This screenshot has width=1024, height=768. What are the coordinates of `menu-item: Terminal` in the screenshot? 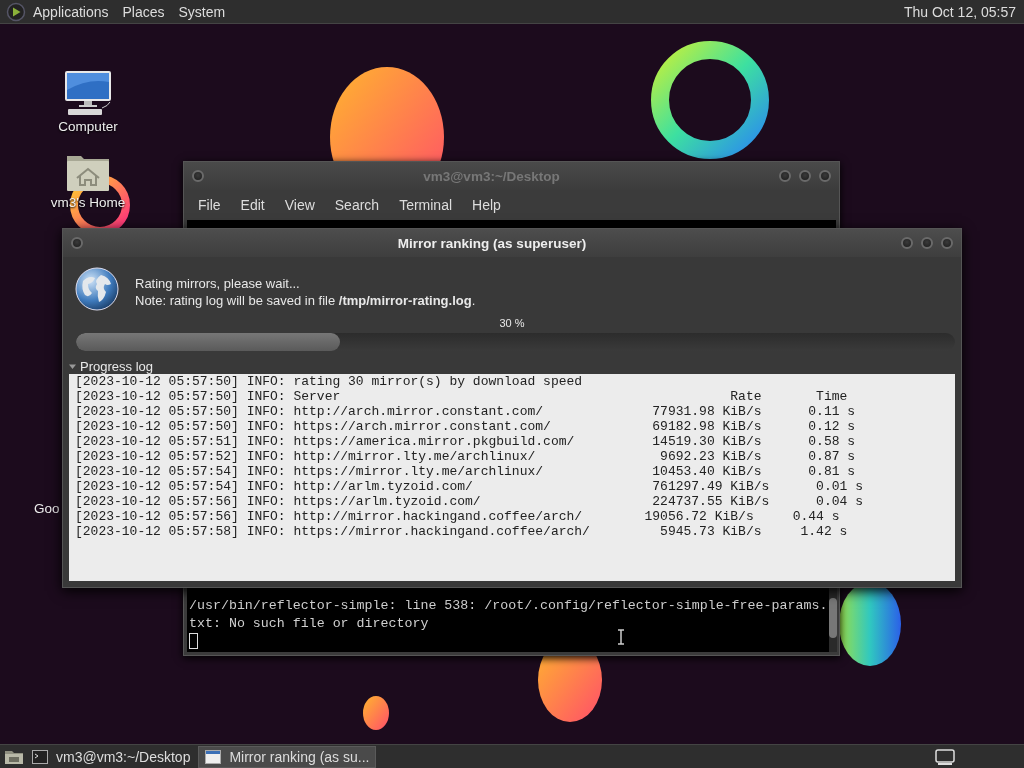 It's located at (426, 205).